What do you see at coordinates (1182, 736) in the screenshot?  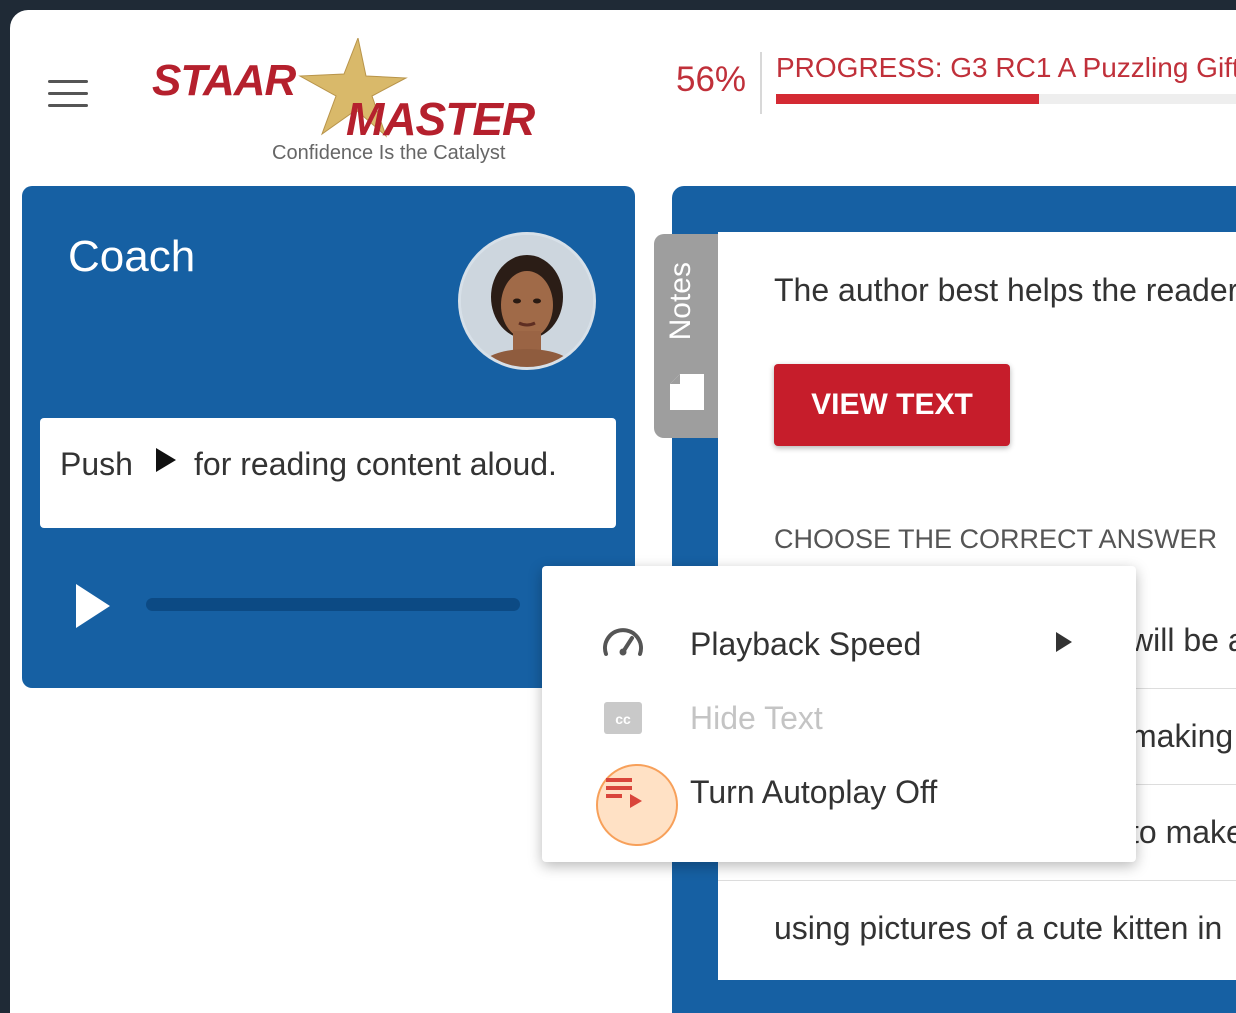 I see `answer-option-text: making` at bounding box center [1182, 736].